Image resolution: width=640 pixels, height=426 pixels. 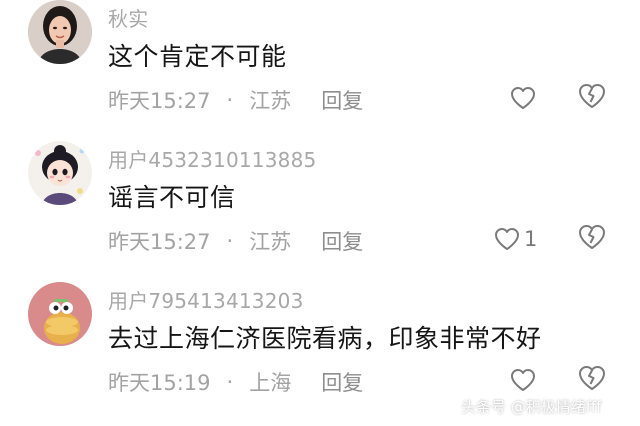 What do you see at coordinates (325, 338) in the screenshot?
I see `comment-text: 去过上海仁济医院看病，印象非常不好` at bounding box center [325, 338].